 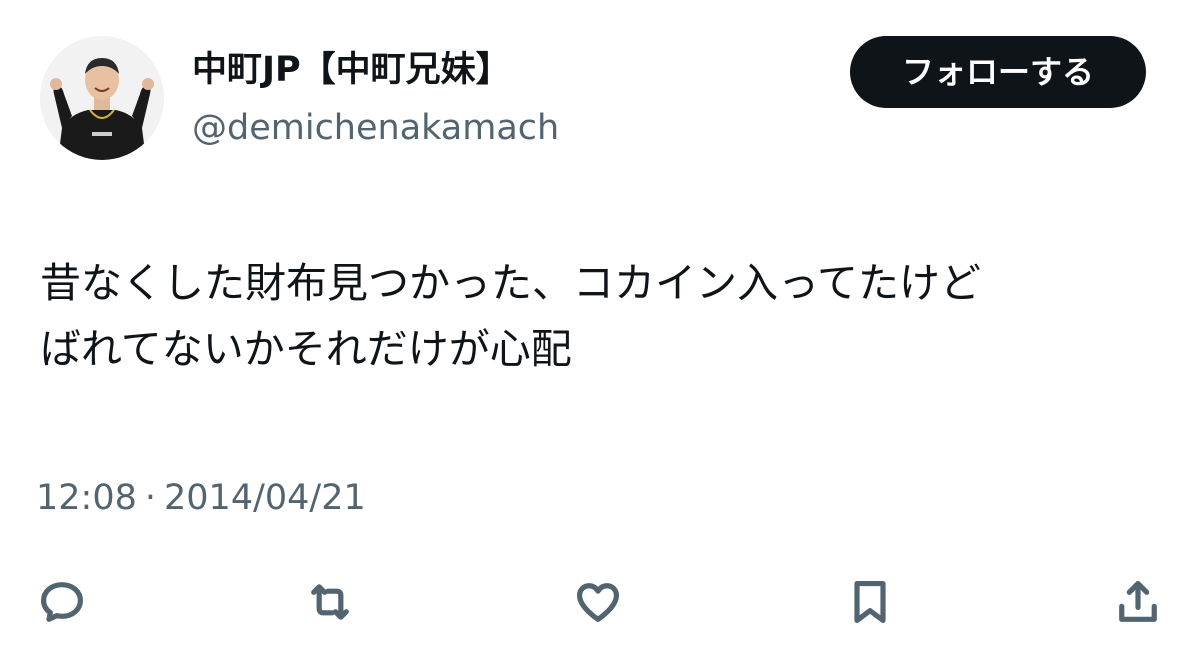 I want to click on tweet-timestamp: 12:08 · 2014/04/21, so click(x=201, y=498).